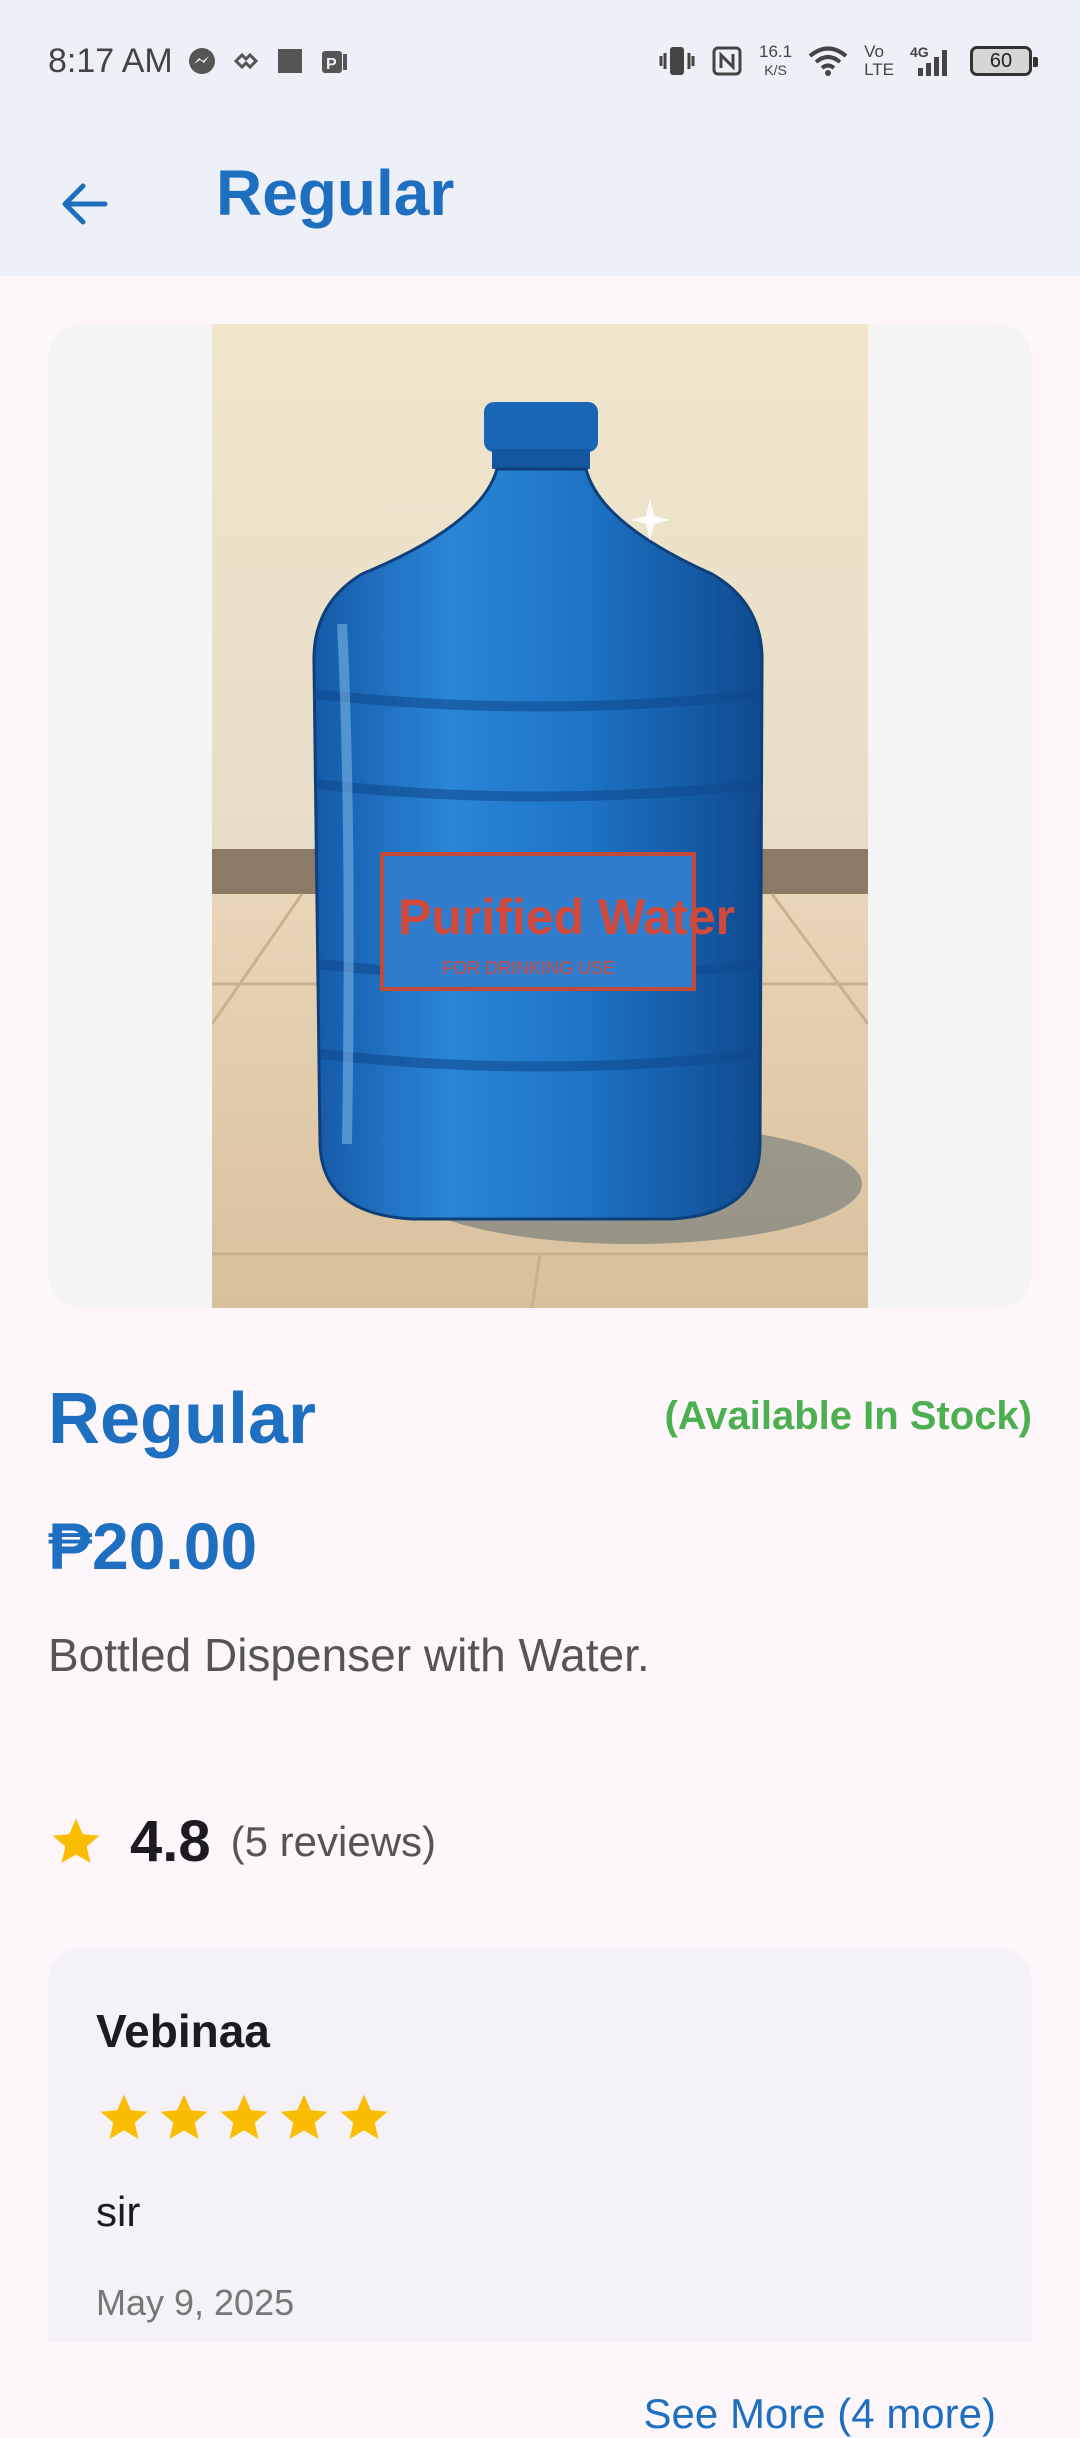  Describe the element at coordinates (183, 2031) in the screenshot. I see `reviewer-name: Vebinaa` at that location.